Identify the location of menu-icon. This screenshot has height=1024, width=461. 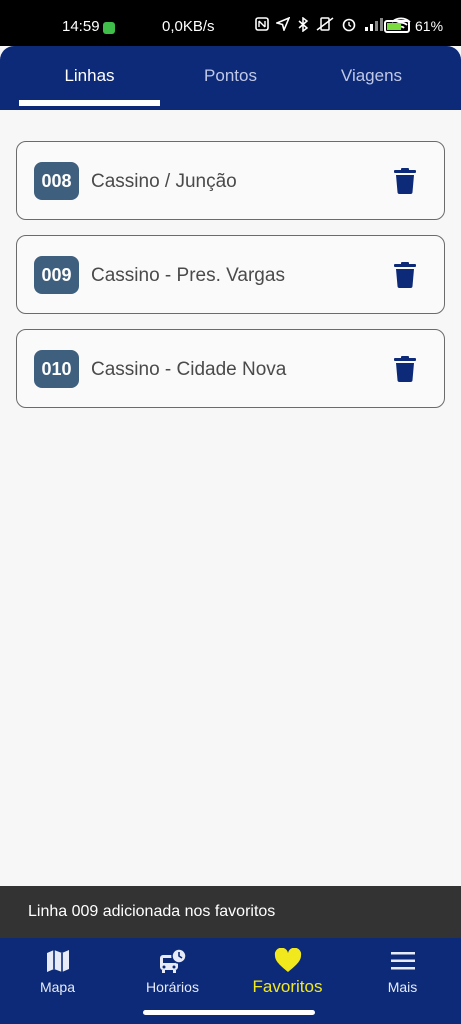
(402, 961).